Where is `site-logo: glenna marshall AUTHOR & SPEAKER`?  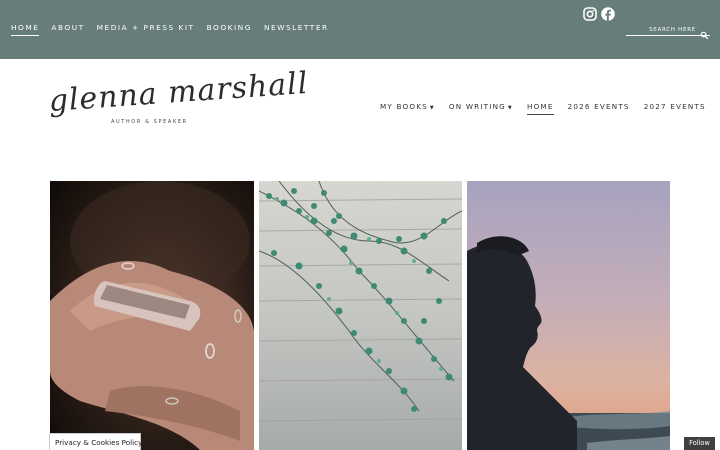 site-logo: glenna marshall AUTHOR & SPEAKER is located at coordinates (179, 101).